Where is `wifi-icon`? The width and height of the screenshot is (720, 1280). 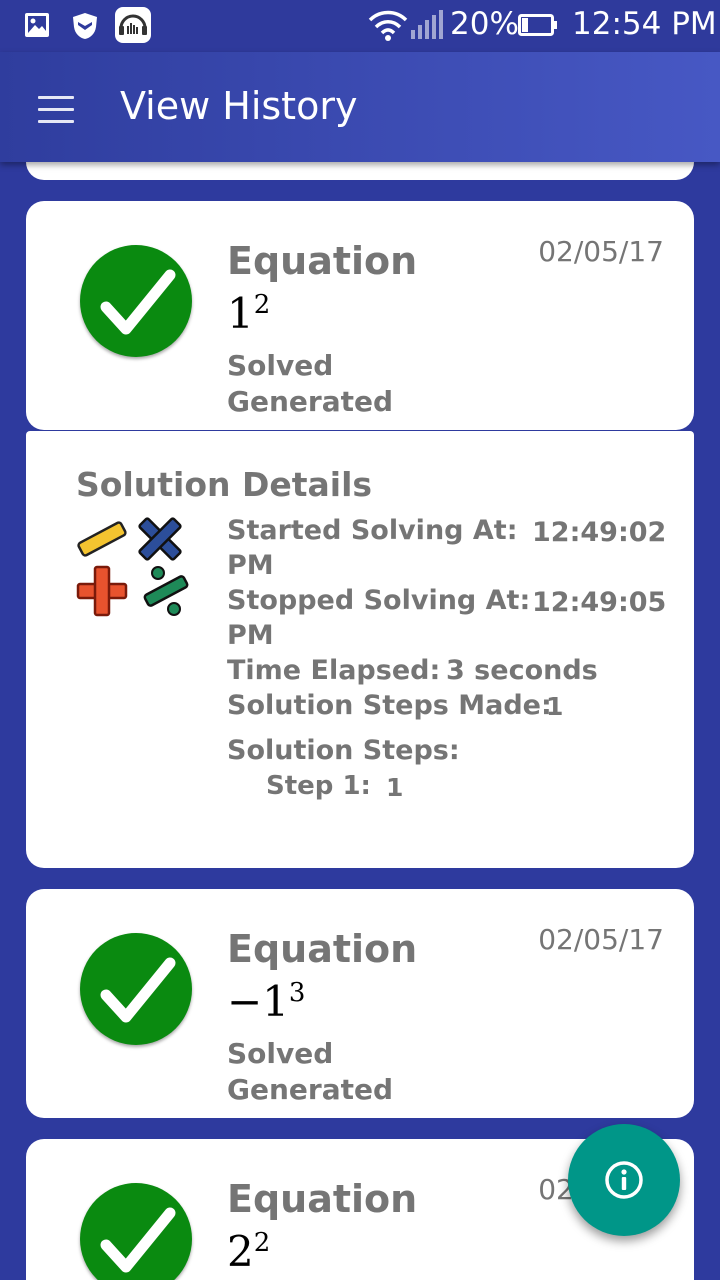 wifi-icon is located at coordinates (388, 27).